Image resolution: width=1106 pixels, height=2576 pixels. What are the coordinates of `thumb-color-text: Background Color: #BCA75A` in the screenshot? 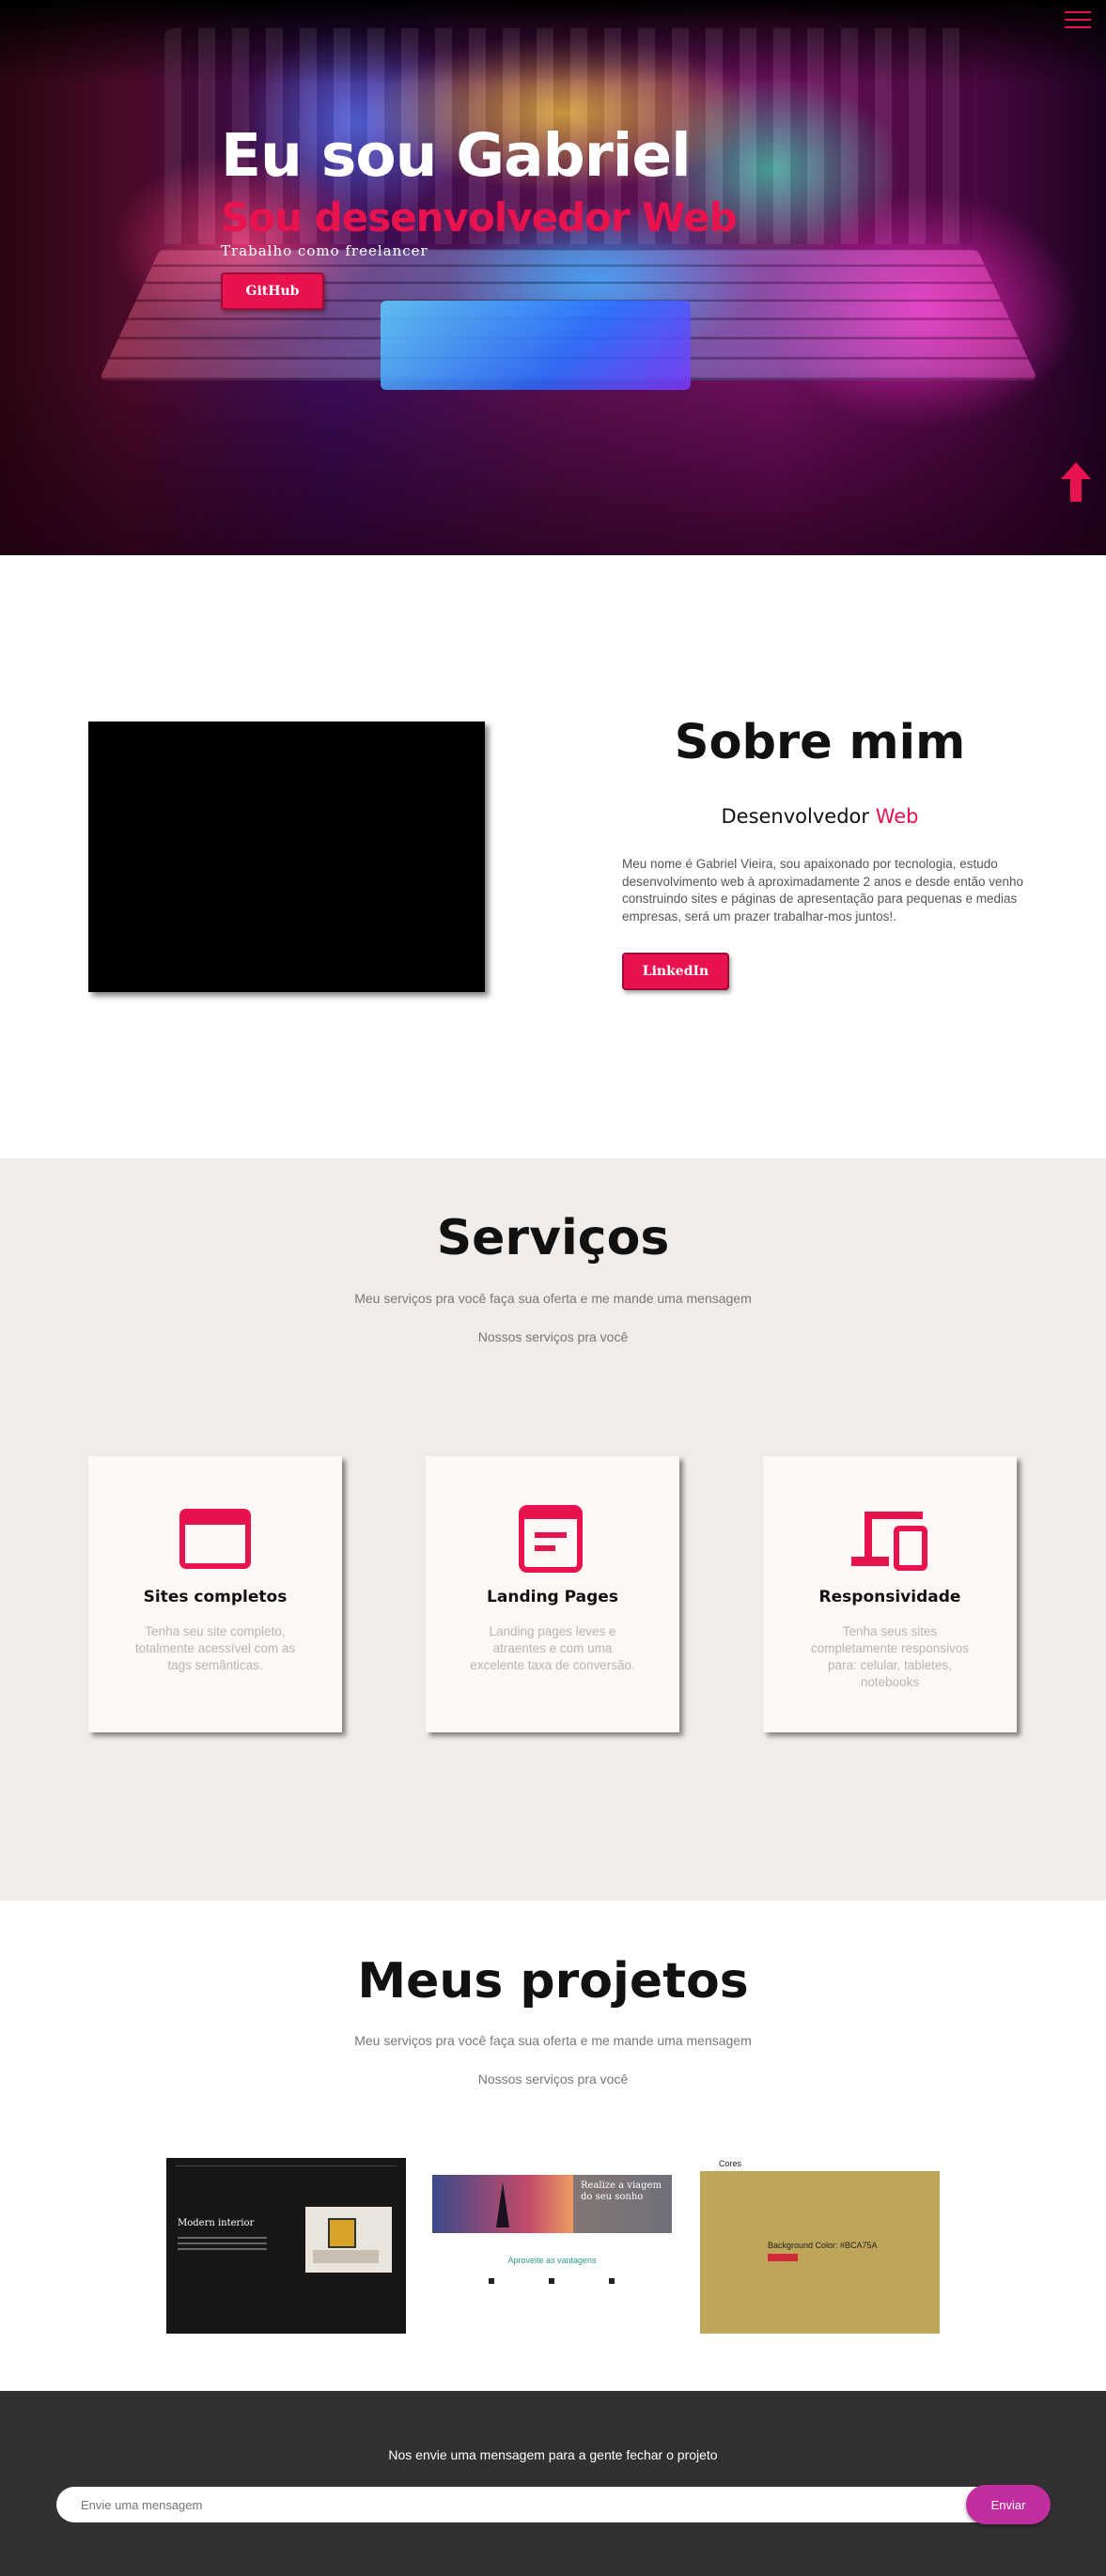 It's located at (823, 2245).